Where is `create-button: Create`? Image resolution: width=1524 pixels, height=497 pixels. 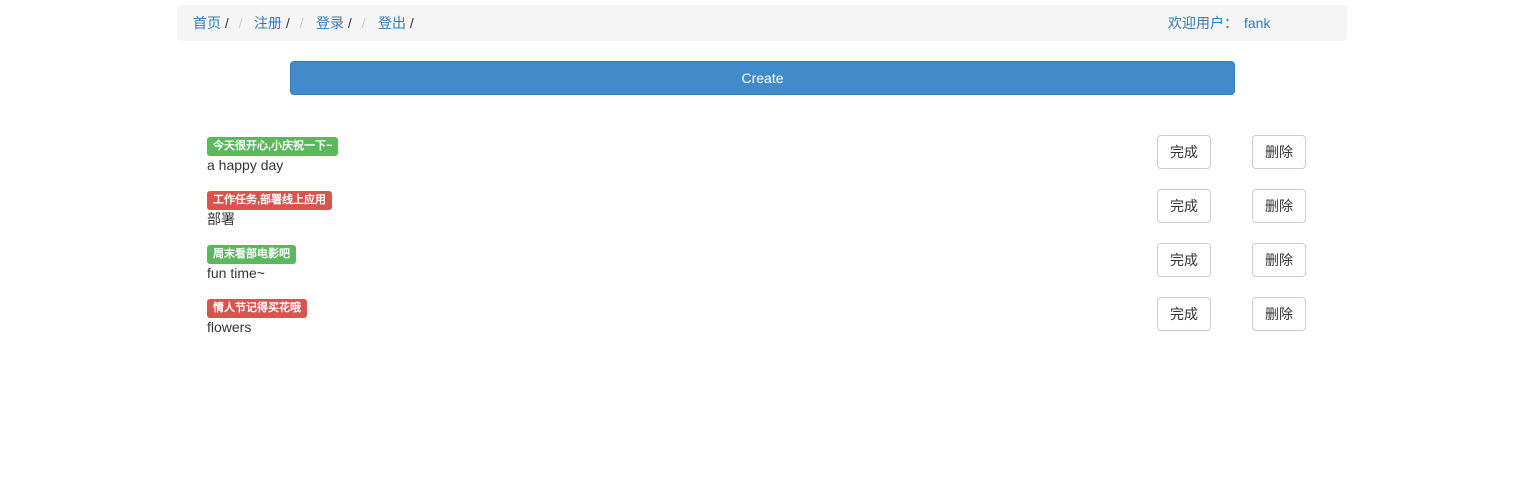
create-button: Create is located at coordinates (762, 78).